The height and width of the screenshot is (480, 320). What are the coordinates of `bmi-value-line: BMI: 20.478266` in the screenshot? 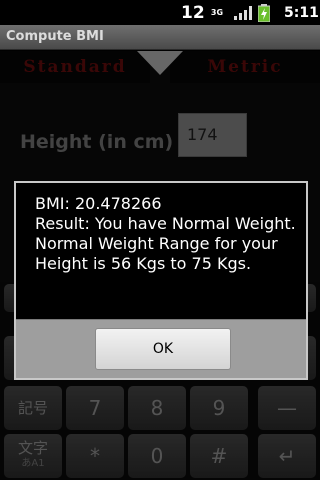 It's located at (98, 203).